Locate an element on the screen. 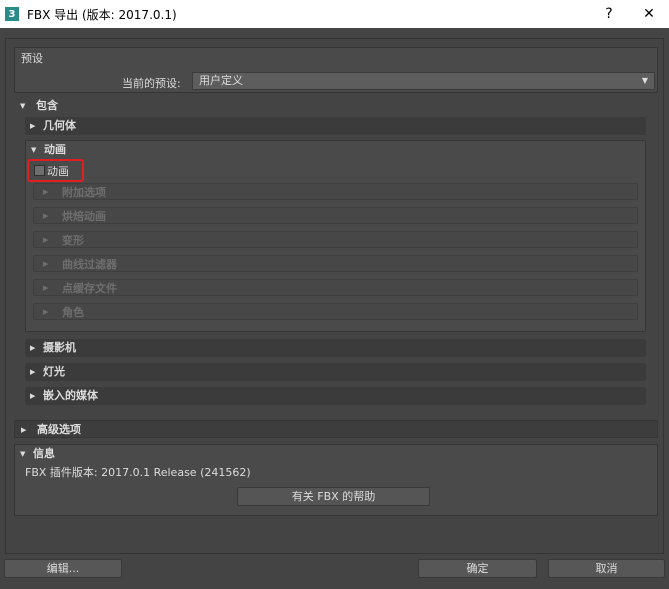 Image resolution: width=669 pixels, height=589 pixels. preset-group-label: 预设 is located at coordinates (32, 58).